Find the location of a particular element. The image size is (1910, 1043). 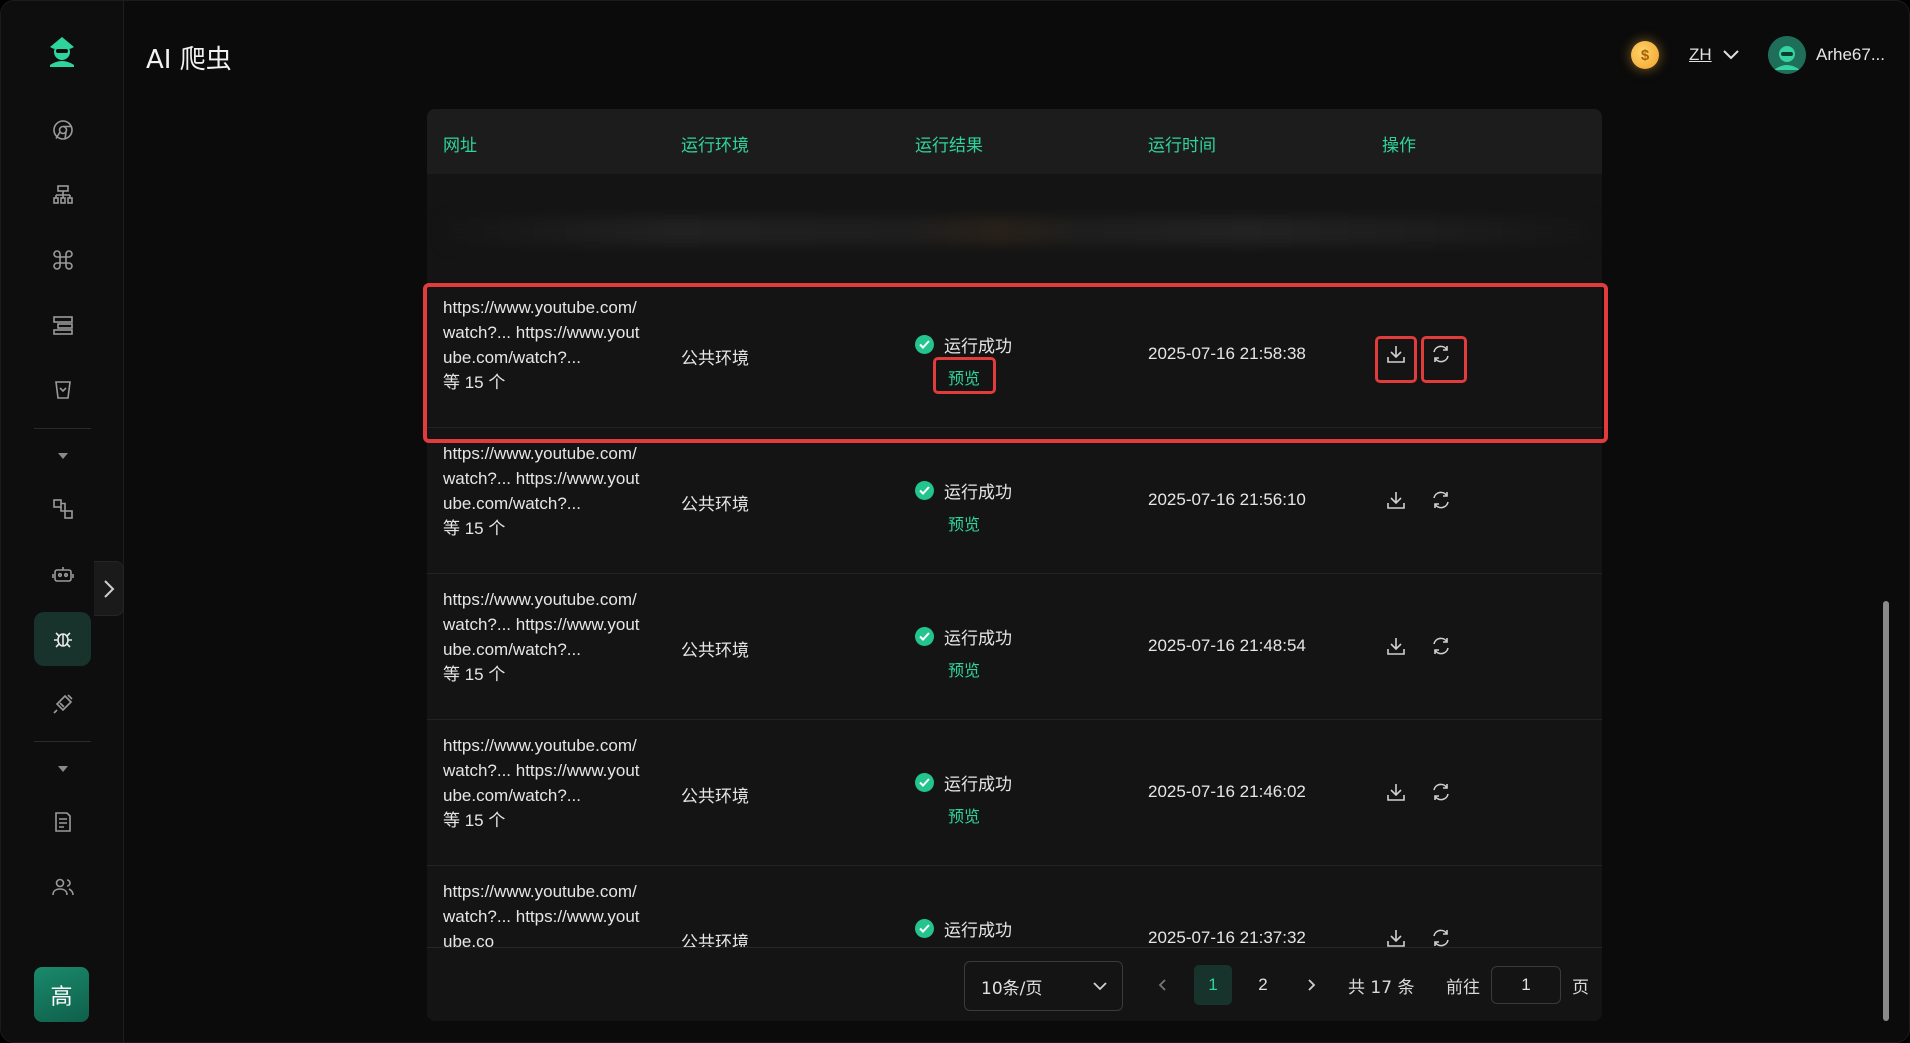

nav-command is located at coordinates (62, 260).